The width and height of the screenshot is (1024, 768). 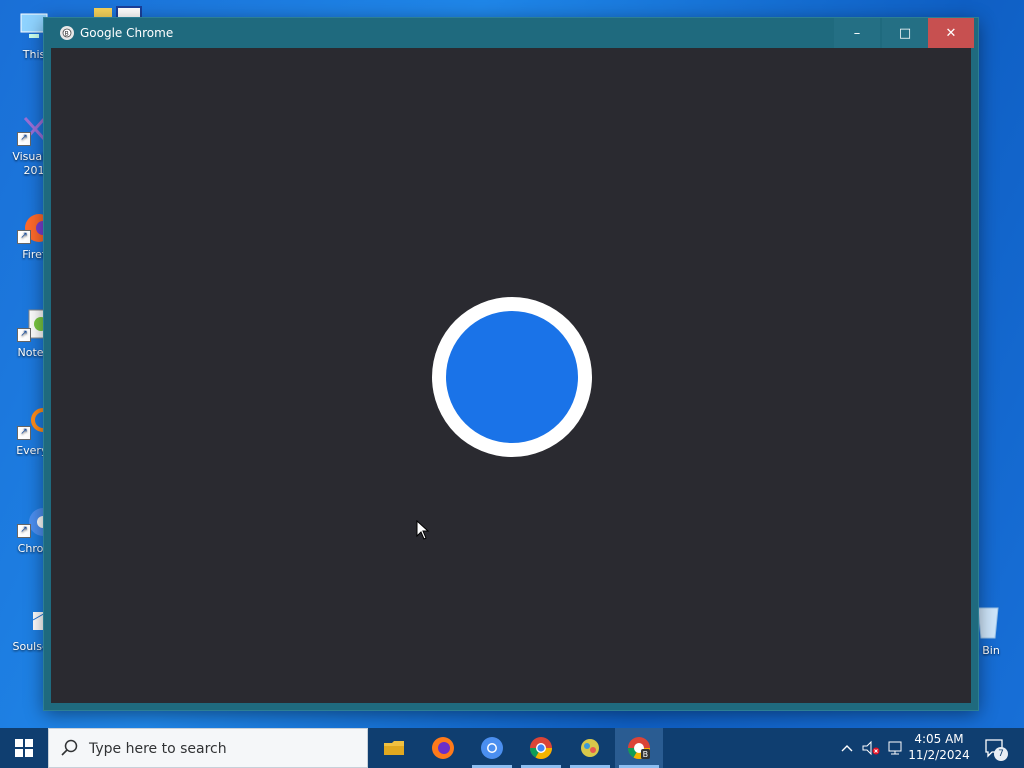 I want to click on windows-logo-icon, so click(x=24, y=748).